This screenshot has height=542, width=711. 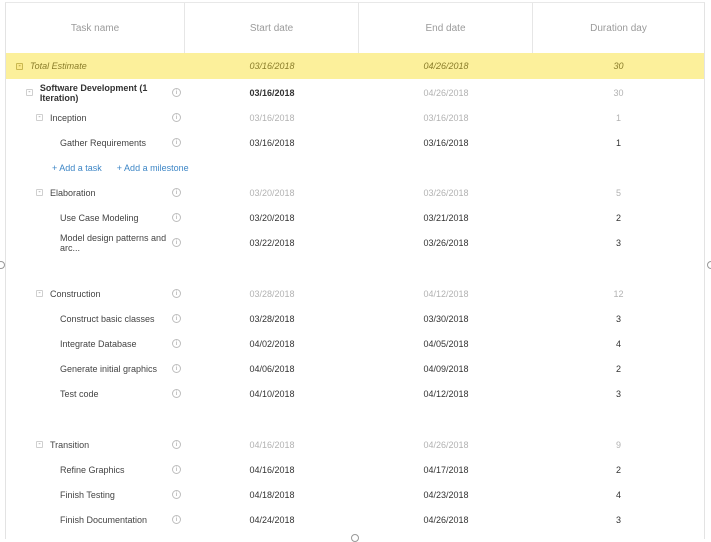 I want to click on table-row: - Transition i 04/16/2018 04/26/2018 9, so click(x=355, y=444).